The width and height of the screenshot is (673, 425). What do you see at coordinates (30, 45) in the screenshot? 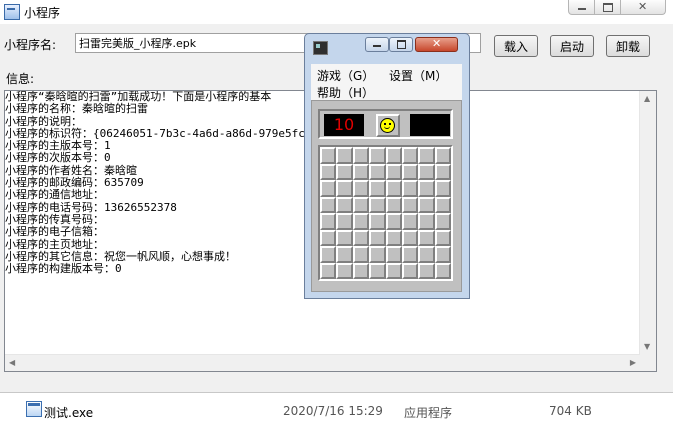
I see `name-label: 小程序名:` at bounding box center [30, 45].